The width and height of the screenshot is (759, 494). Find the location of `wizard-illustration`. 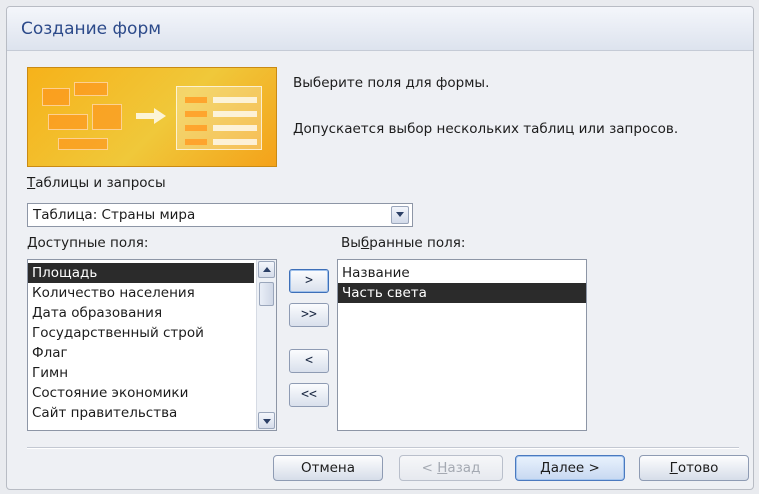

wizard-illustration is located at coordinates (152, 117).